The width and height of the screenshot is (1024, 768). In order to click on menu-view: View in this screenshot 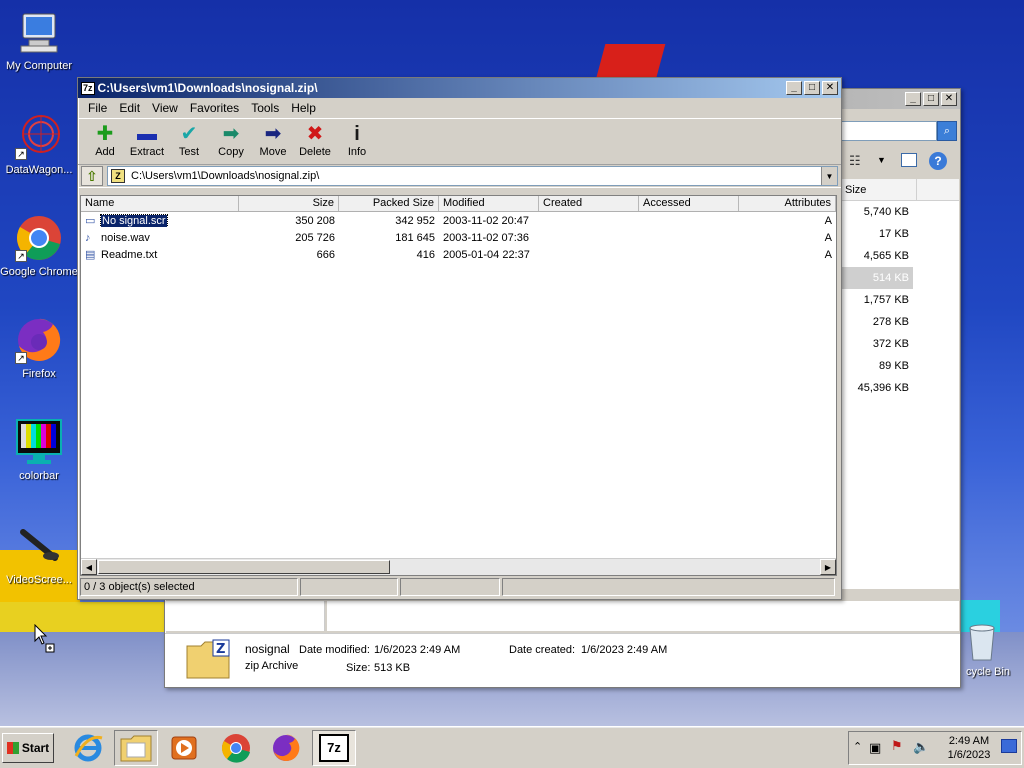, I will do `click(165, 108)`.